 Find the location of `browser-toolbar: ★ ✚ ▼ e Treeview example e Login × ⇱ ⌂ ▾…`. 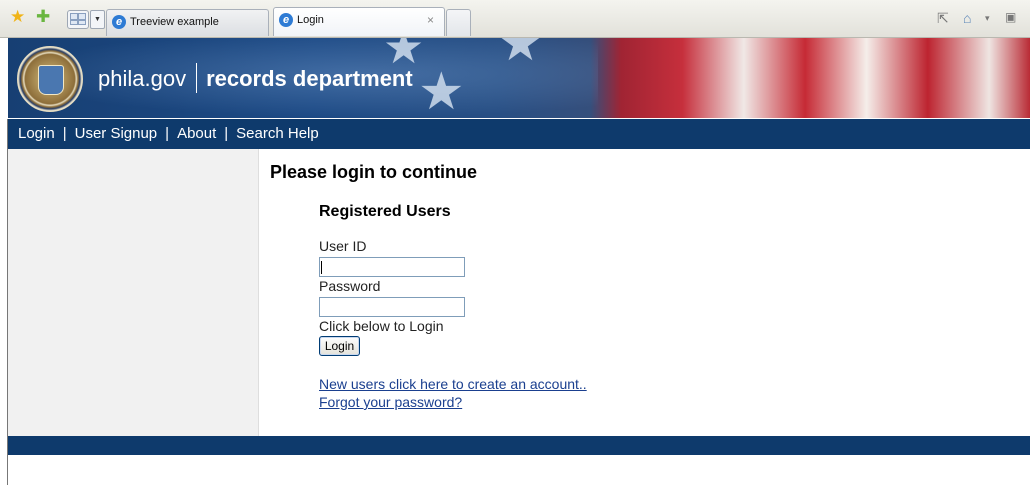

browser-toolbar: ★ ✚ ▼ e Treeview example e Login × ⇱ ⌂ ▾… is located at coordinates (515, 19).